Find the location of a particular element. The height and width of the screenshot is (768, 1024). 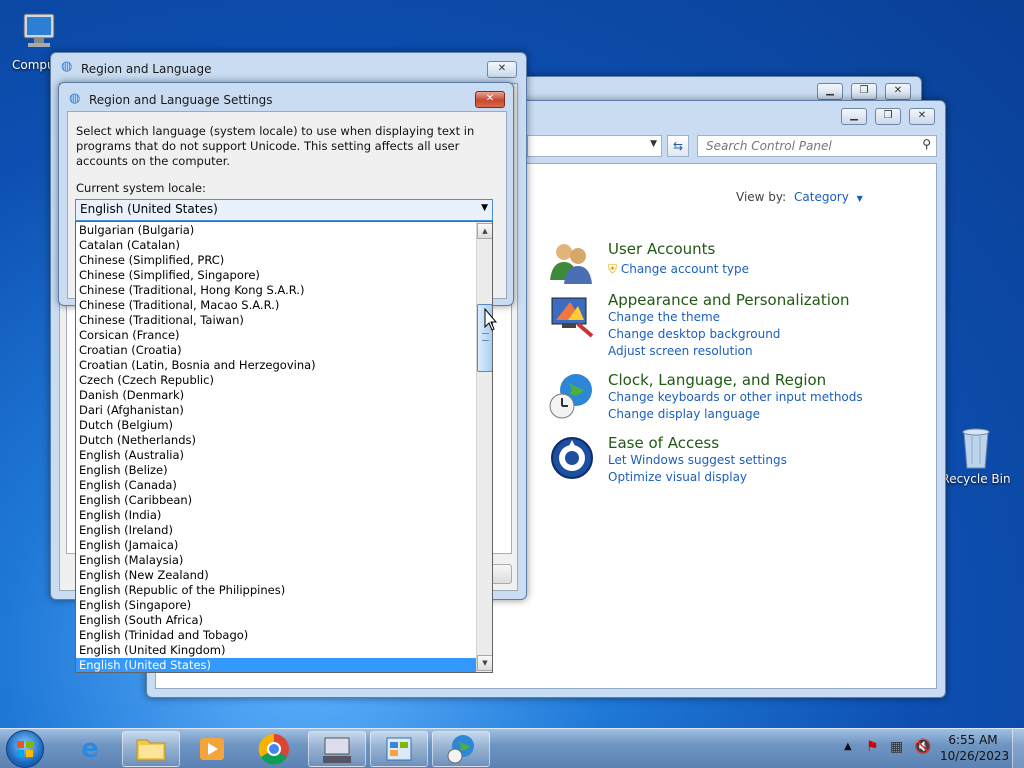

locale-option: Chinese (Traditional, Hong Kong S.A.R.) is located at coordinates (276, 290).